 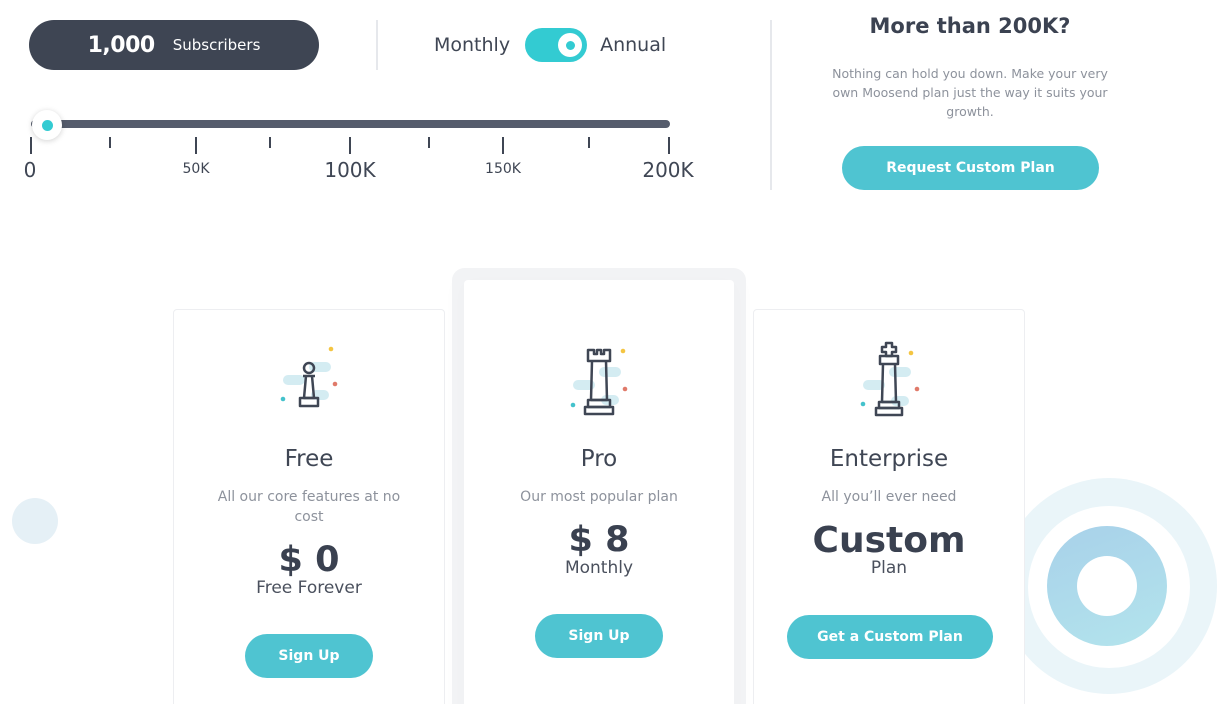 What do you see at coordinates (472, 45) in the screenshot?
I see `billing-monthly-label: Monthly` at bounding box center [472, 45].